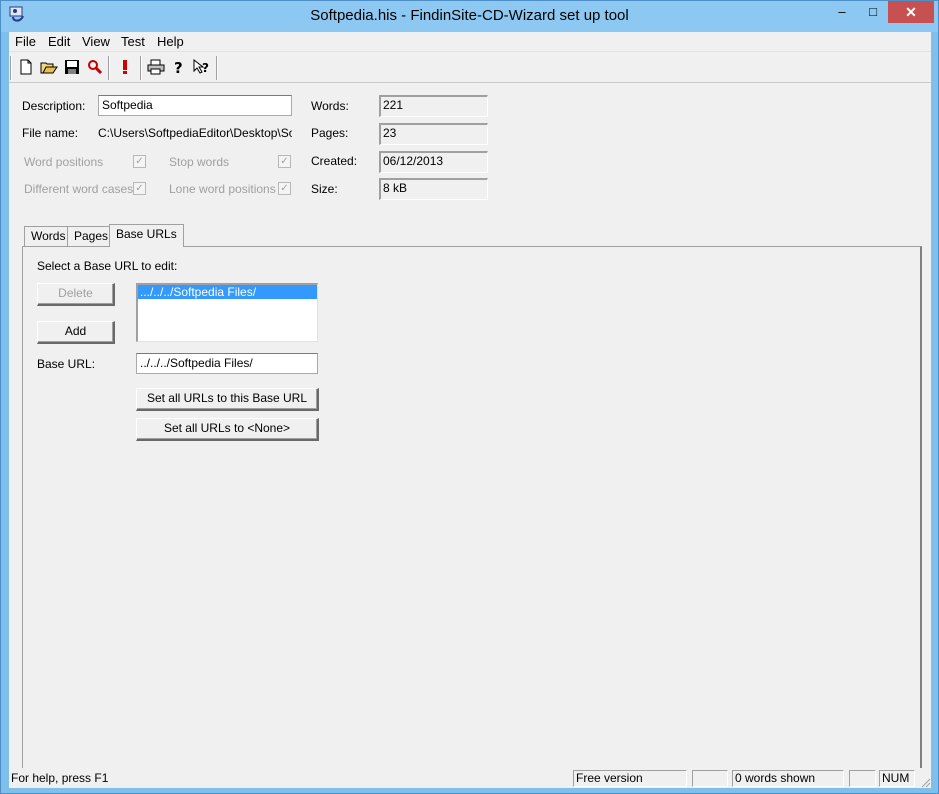 The image size is (939, 794). I want to click on close-button: ✕, so click(911, 12).